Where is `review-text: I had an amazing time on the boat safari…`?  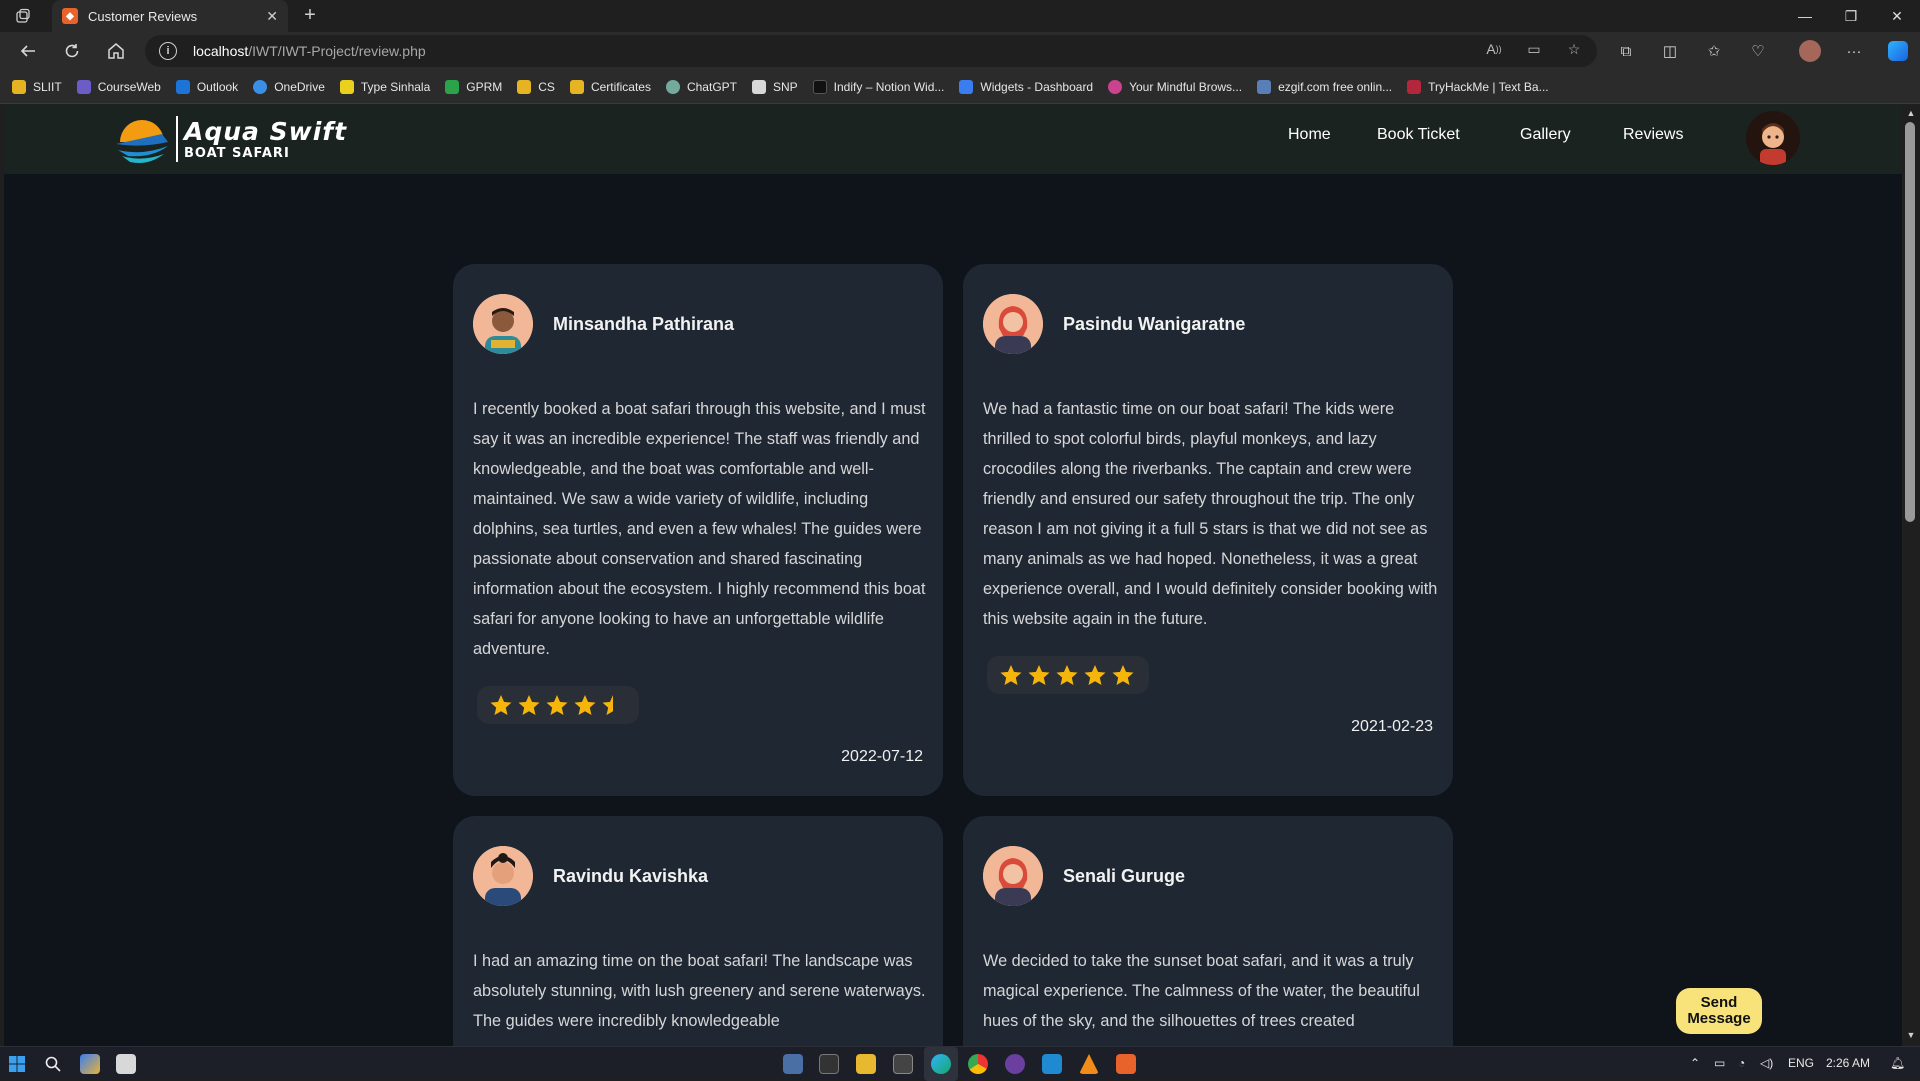 review-text: I had an amazing time on the boat safari… is located at coordinates (699, 991).